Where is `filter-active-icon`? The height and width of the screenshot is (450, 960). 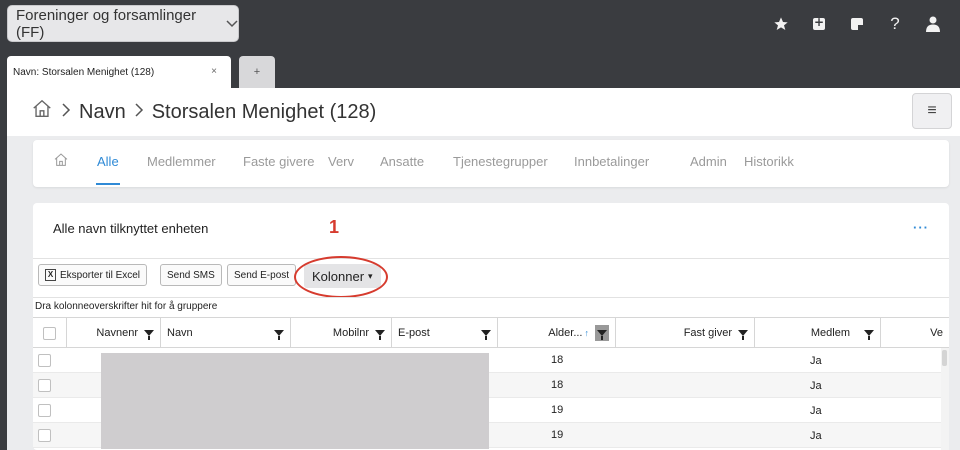 filter-active-icon is located at coordinates (602, 333).